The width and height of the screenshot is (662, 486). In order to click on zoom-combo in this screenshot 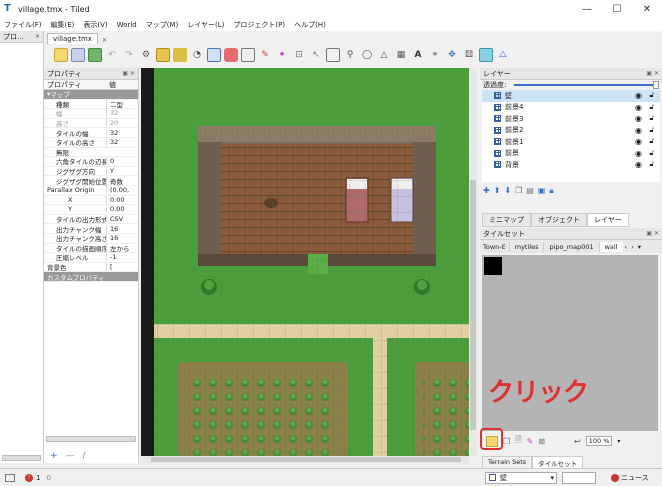, I will do `click(579, 477)`.